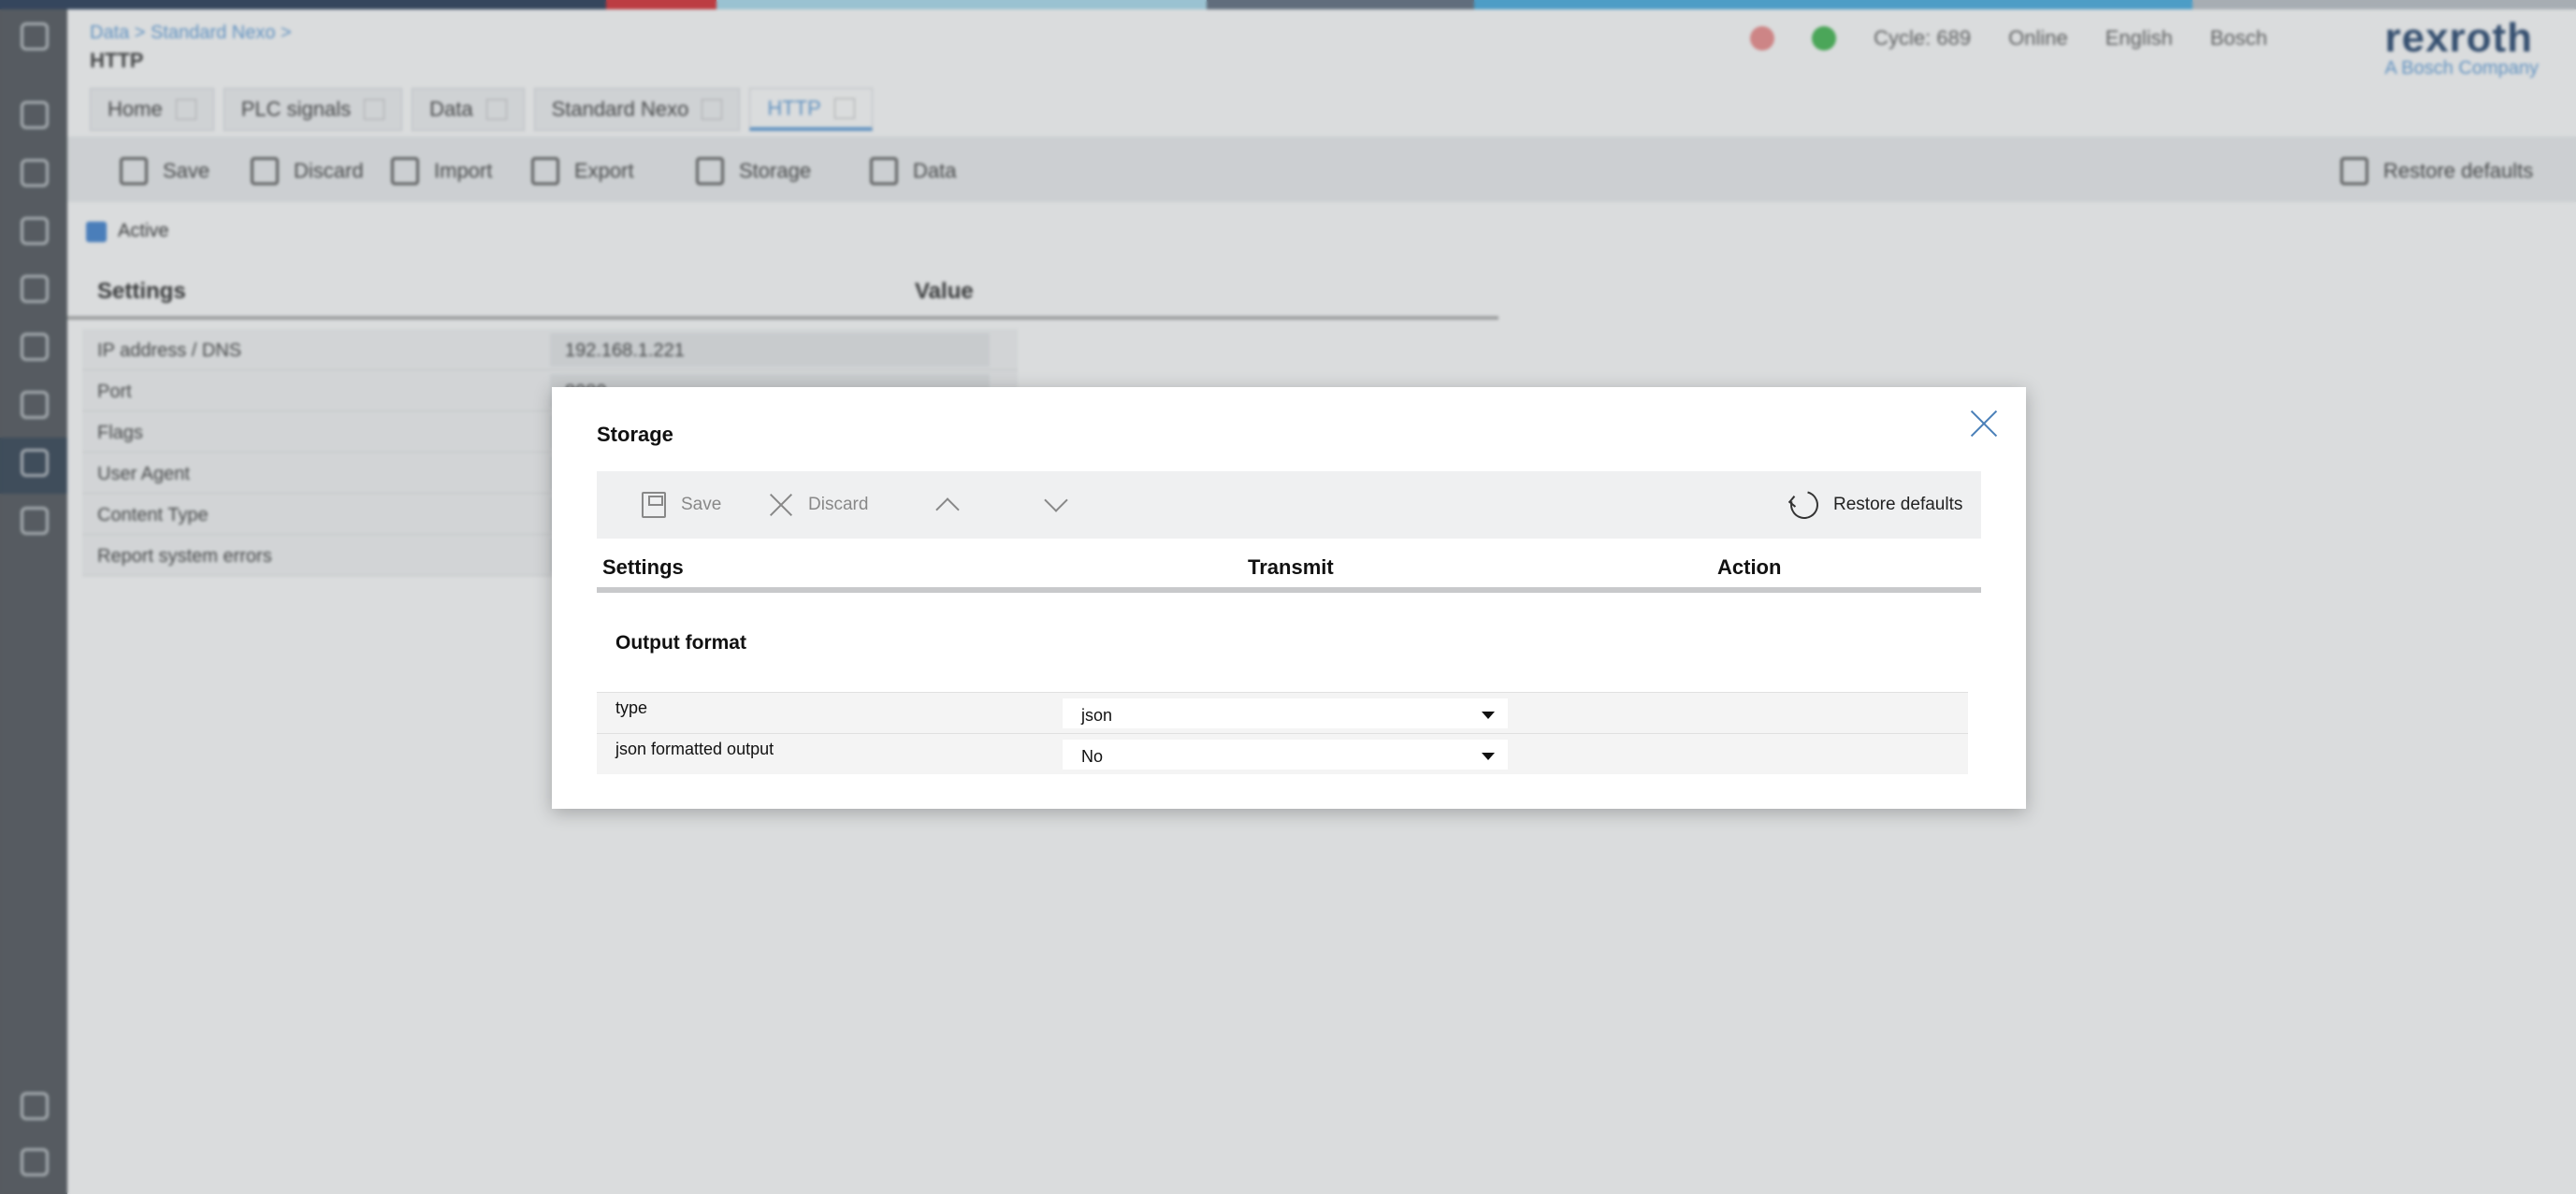 Image resolution: width=2576 pixels, height=1194 pixels. I want to click on dialog-restore-defaults-button: Restore defaults, so click(1874, 505).